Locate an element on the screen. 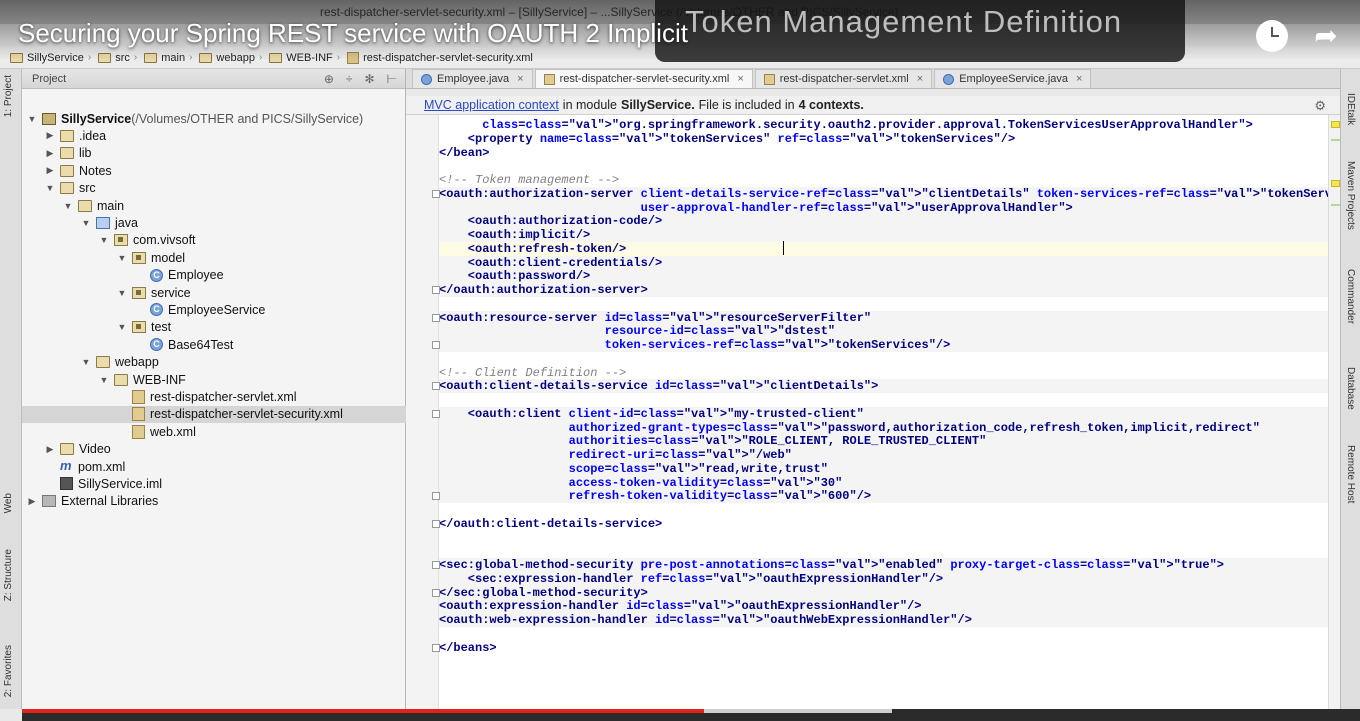 Image resolution: width=1360 pixels, height=721 pixels. code-line: </sec:global-method-security> is located at coordinates (883, 592).